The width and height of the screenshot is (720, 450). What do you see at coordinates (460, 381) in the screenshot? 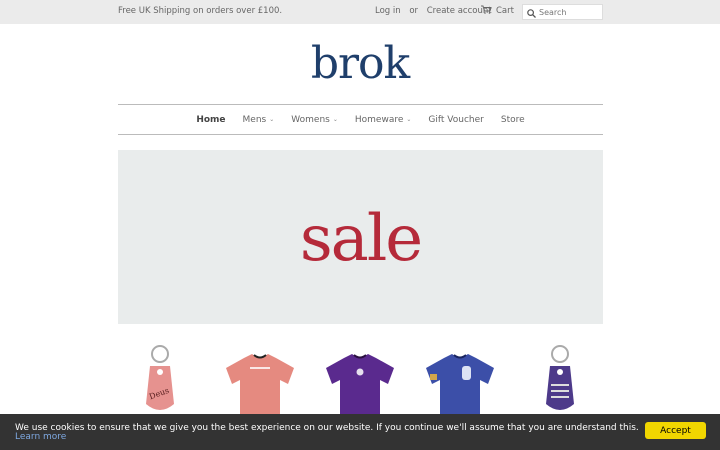
I see `product-blue-tshirt` at bounding box center [460, 381].